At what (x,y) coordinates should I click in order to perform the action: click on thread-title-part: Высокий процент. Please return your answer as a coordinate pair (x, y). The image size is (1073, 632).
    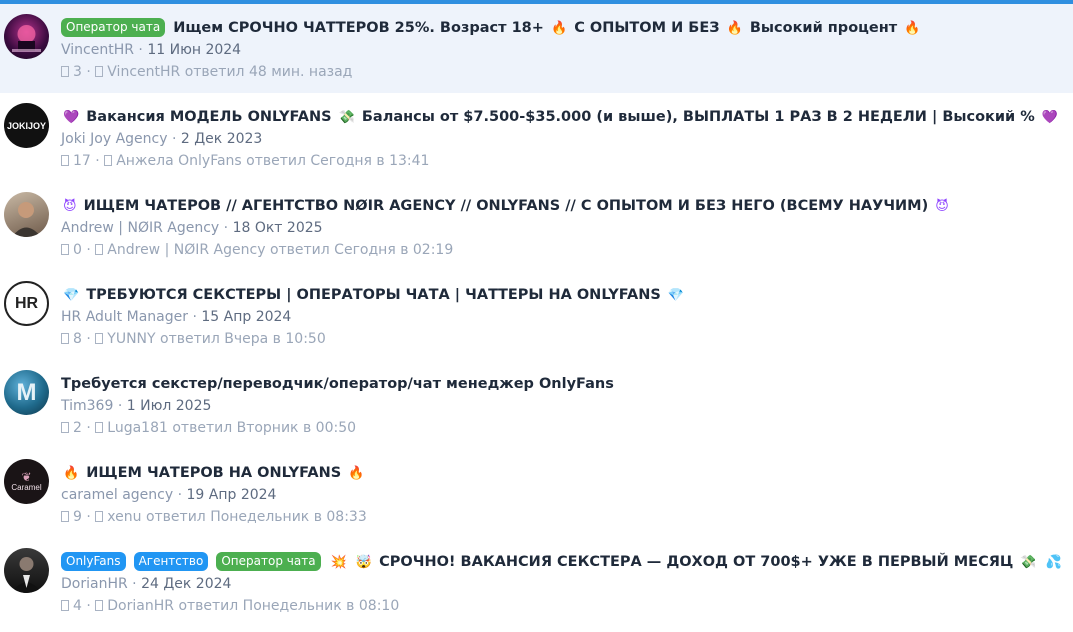
    Looking at the image, I should click on (823, 28).